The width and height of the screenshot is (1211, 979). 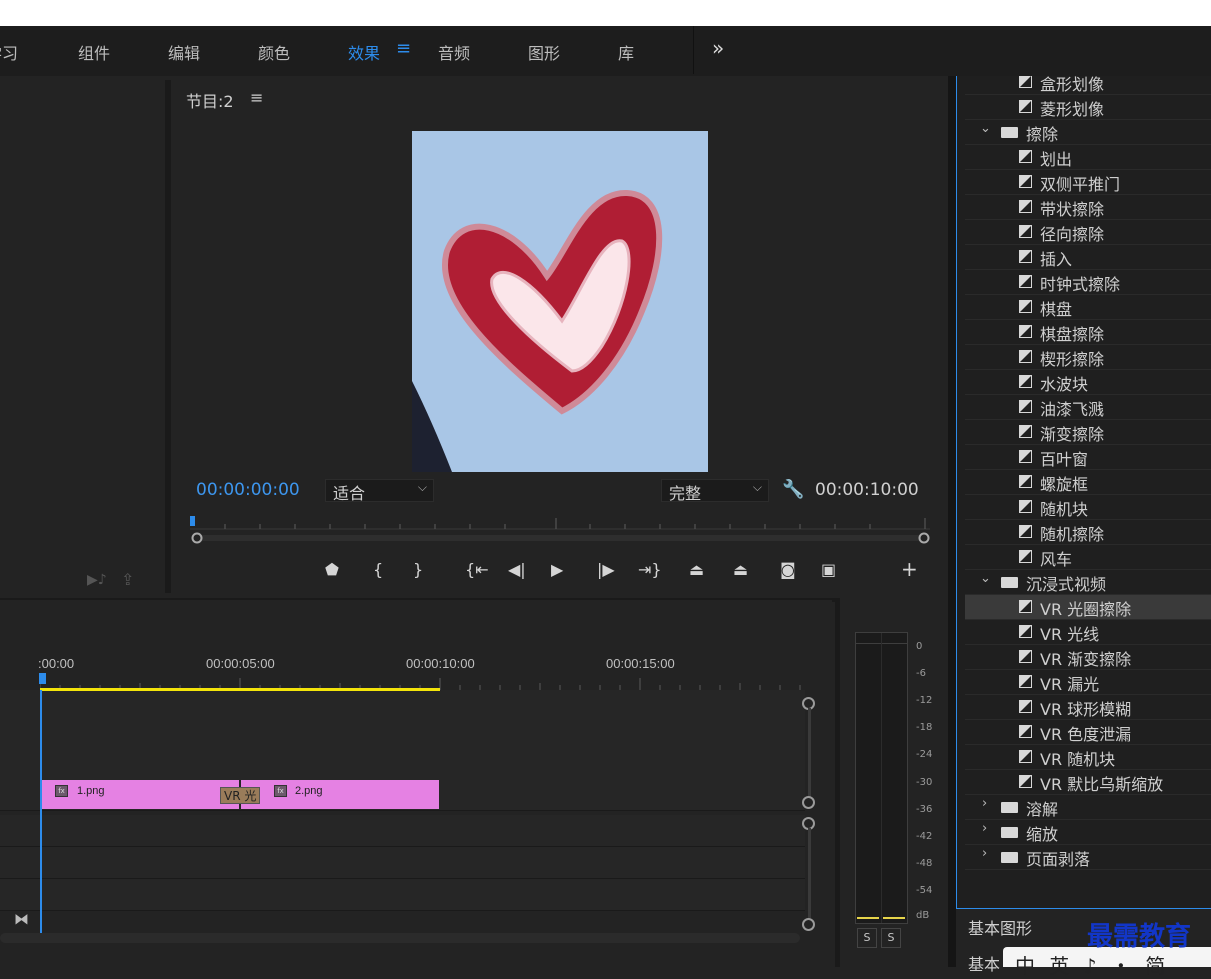 What do you see at coordinates (1000, 927) in the screenshot?
I see `essential-graphics-label: 基本图形` at bounding box center [1000, 927].